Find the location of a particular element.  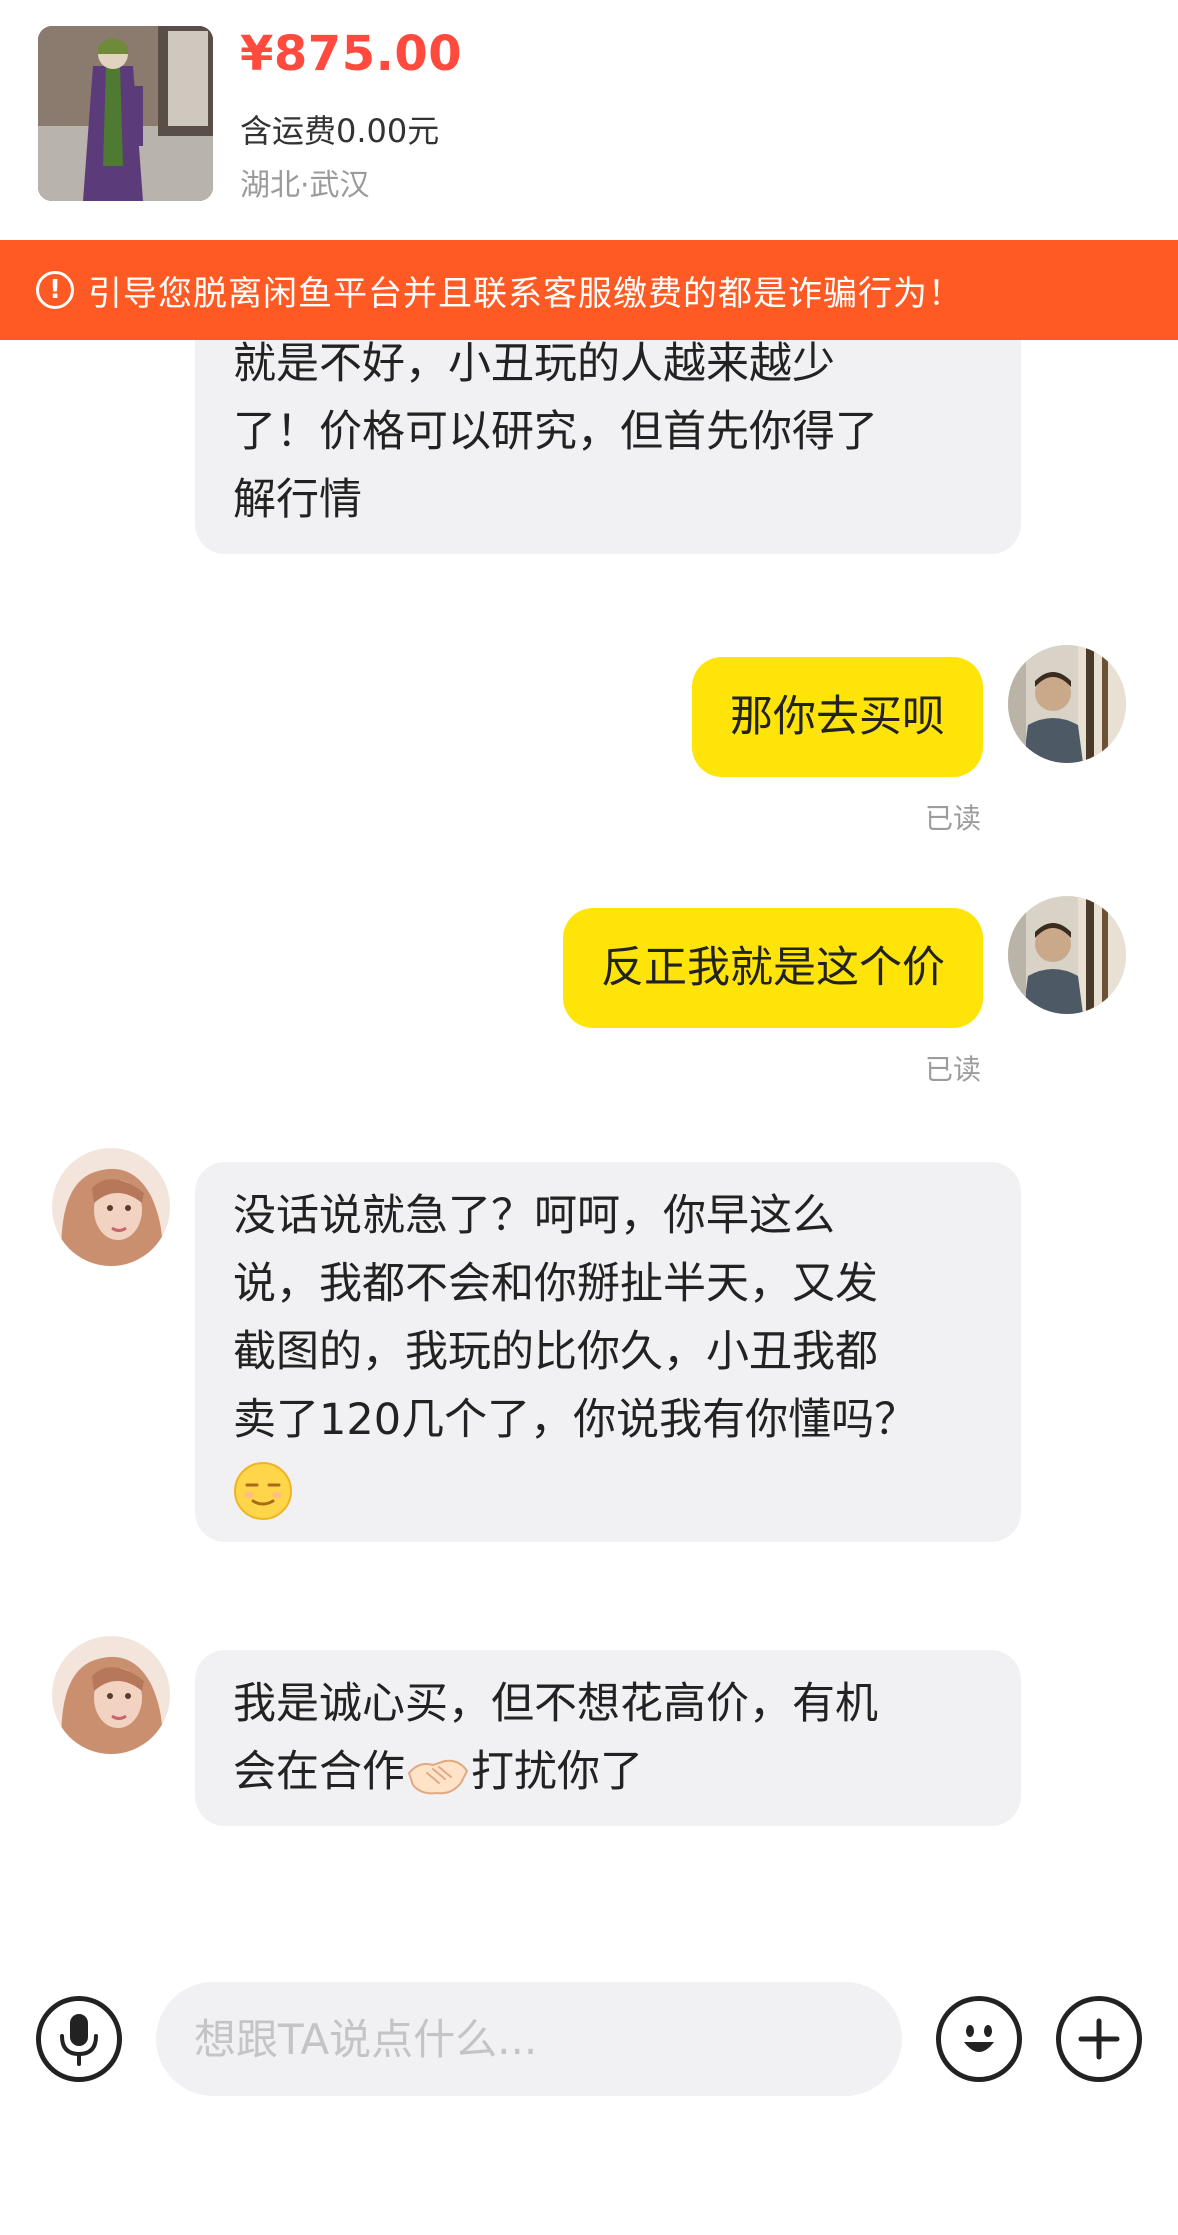

message-line: 说，我都不会和你掰扯半天，又发 is located at coordinates (555, 1284).